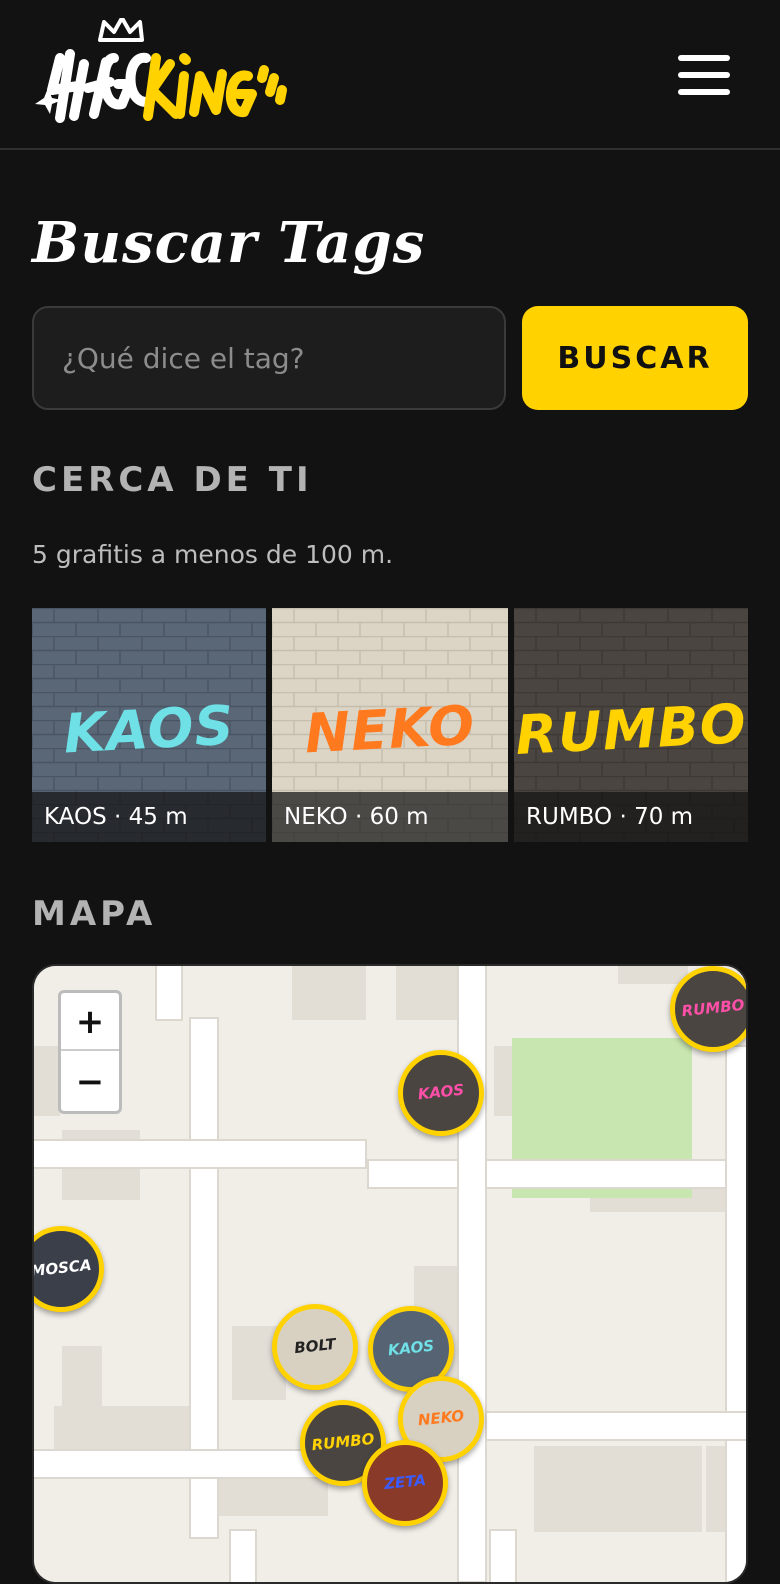 The width and height of the screenshot is (780, 1584). I want to click on map-marker-kaos: KAOS, so click(441, 1093).